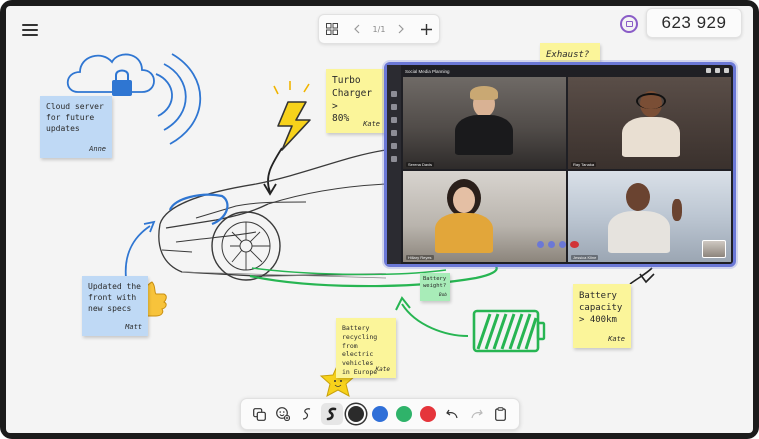 This screenshot has height=439, width=759. What do you see at coordinates (452, 414) in the screenshot?
I see `undo-icon` at bounding box center [452, 414].